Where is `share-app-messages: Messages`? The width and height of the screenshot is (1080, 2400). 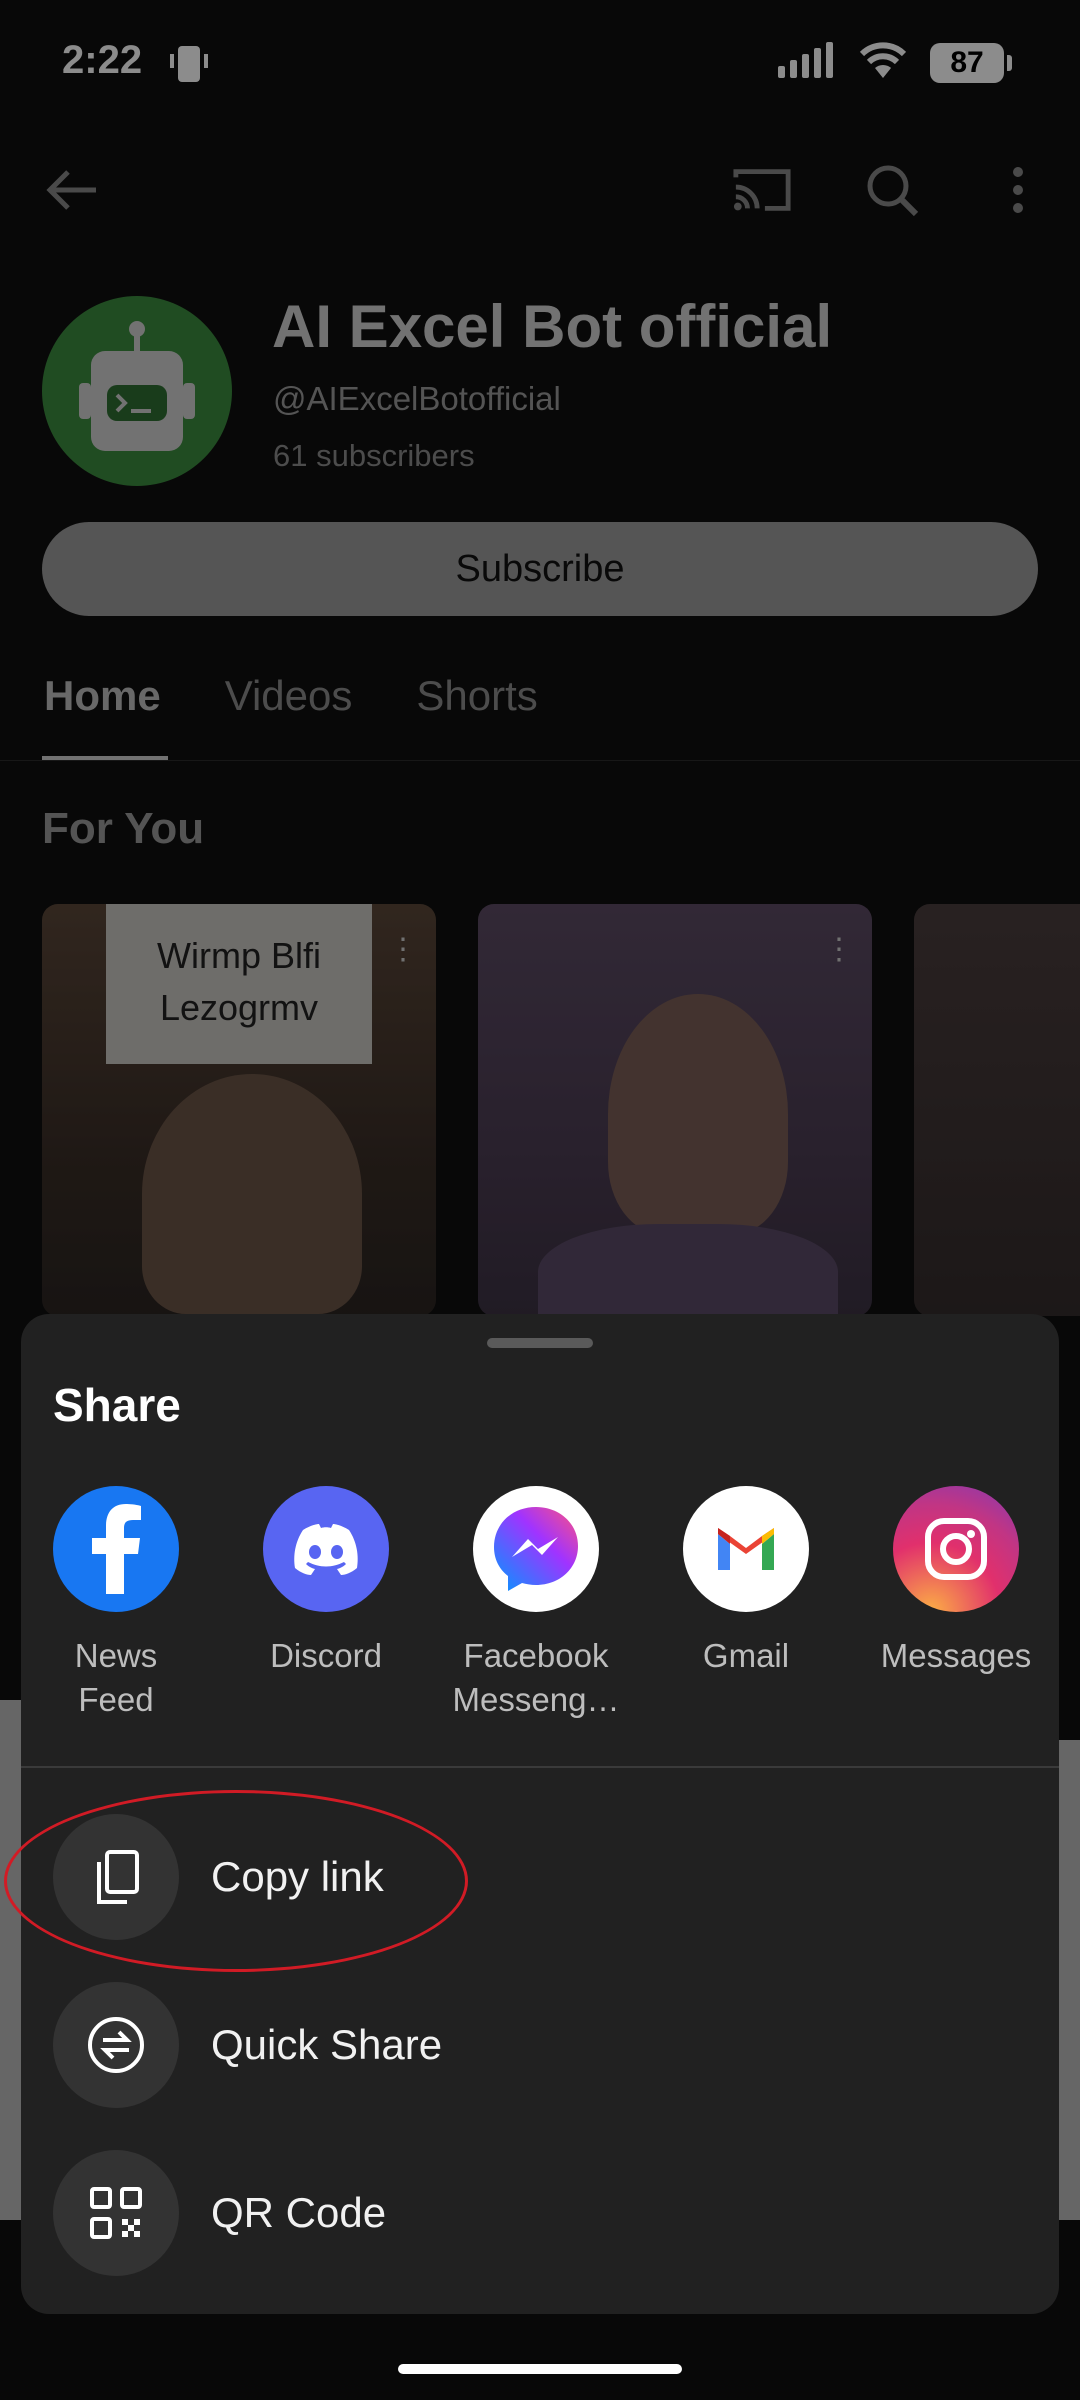
share-app-messages: Messages is located at coordinates (956, 1582).